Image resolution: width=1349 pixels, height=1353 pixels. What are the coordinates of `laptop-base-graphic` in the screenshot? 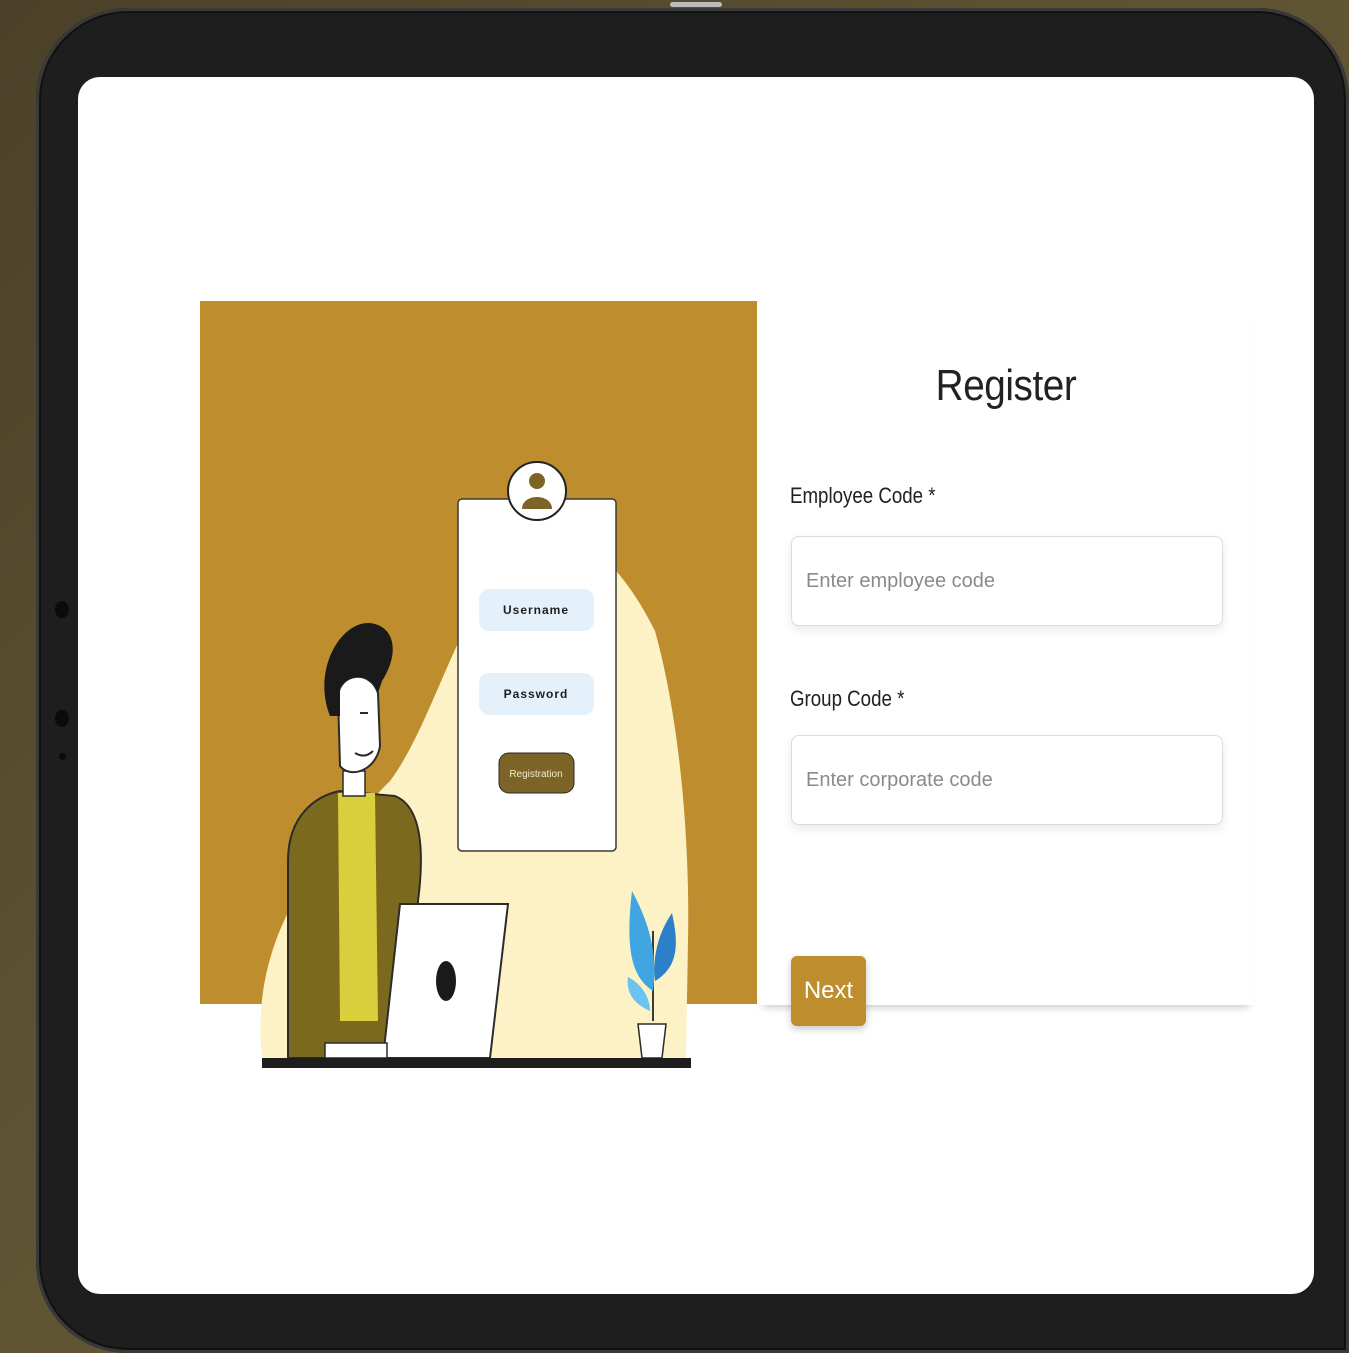 It's located at (356, 1050).